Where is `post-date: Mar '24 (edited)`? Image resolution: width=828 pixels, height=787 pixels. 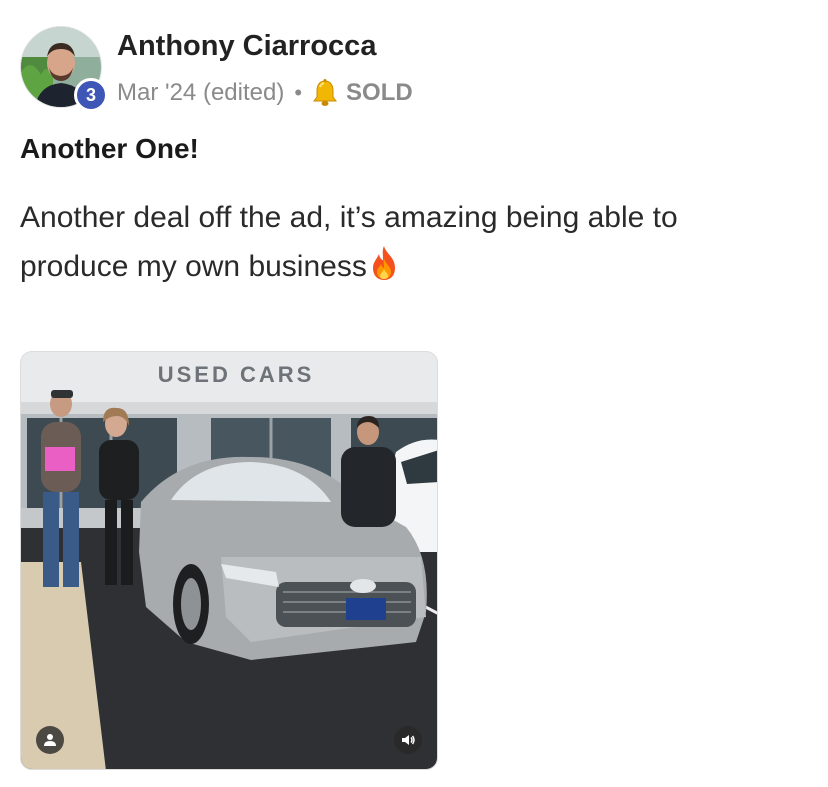 post-date: Mar '24 (edited) is located at coordinates (200, 93).